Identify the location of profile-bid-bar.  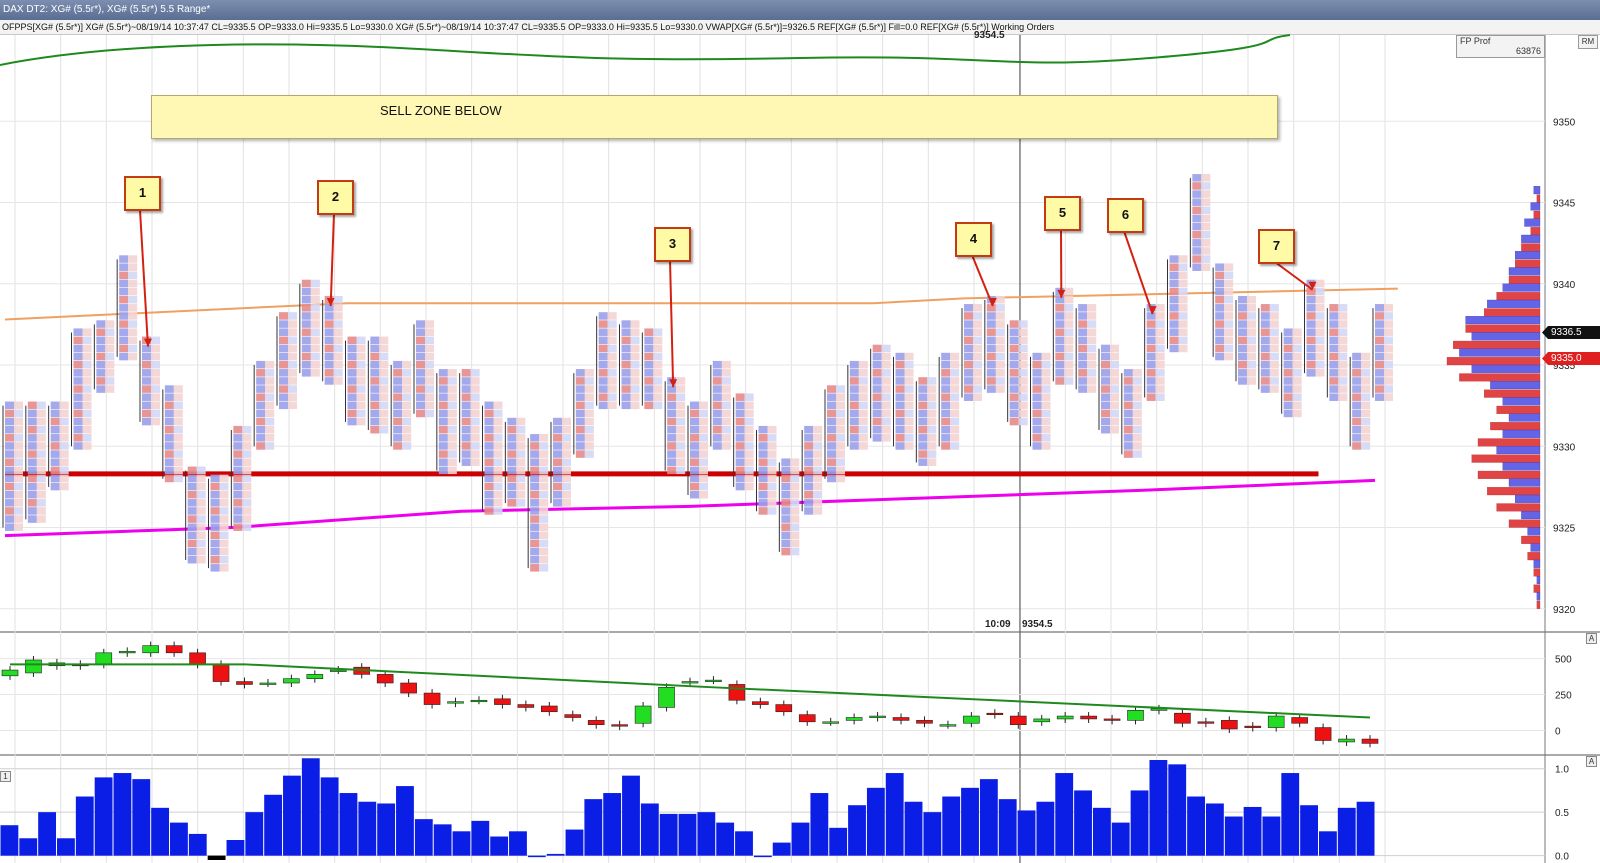
(1524, 523).